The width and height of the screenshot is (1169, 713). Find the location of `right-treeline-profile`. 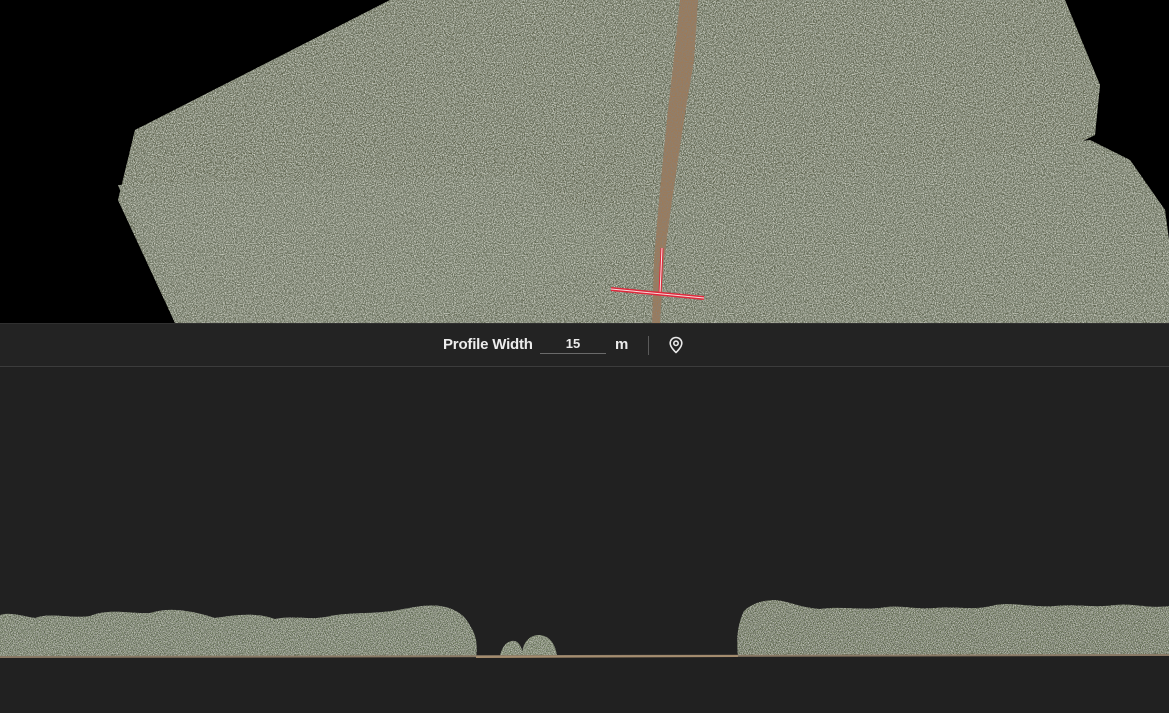

right-treeline-profile is located at coordinates (953, 628).